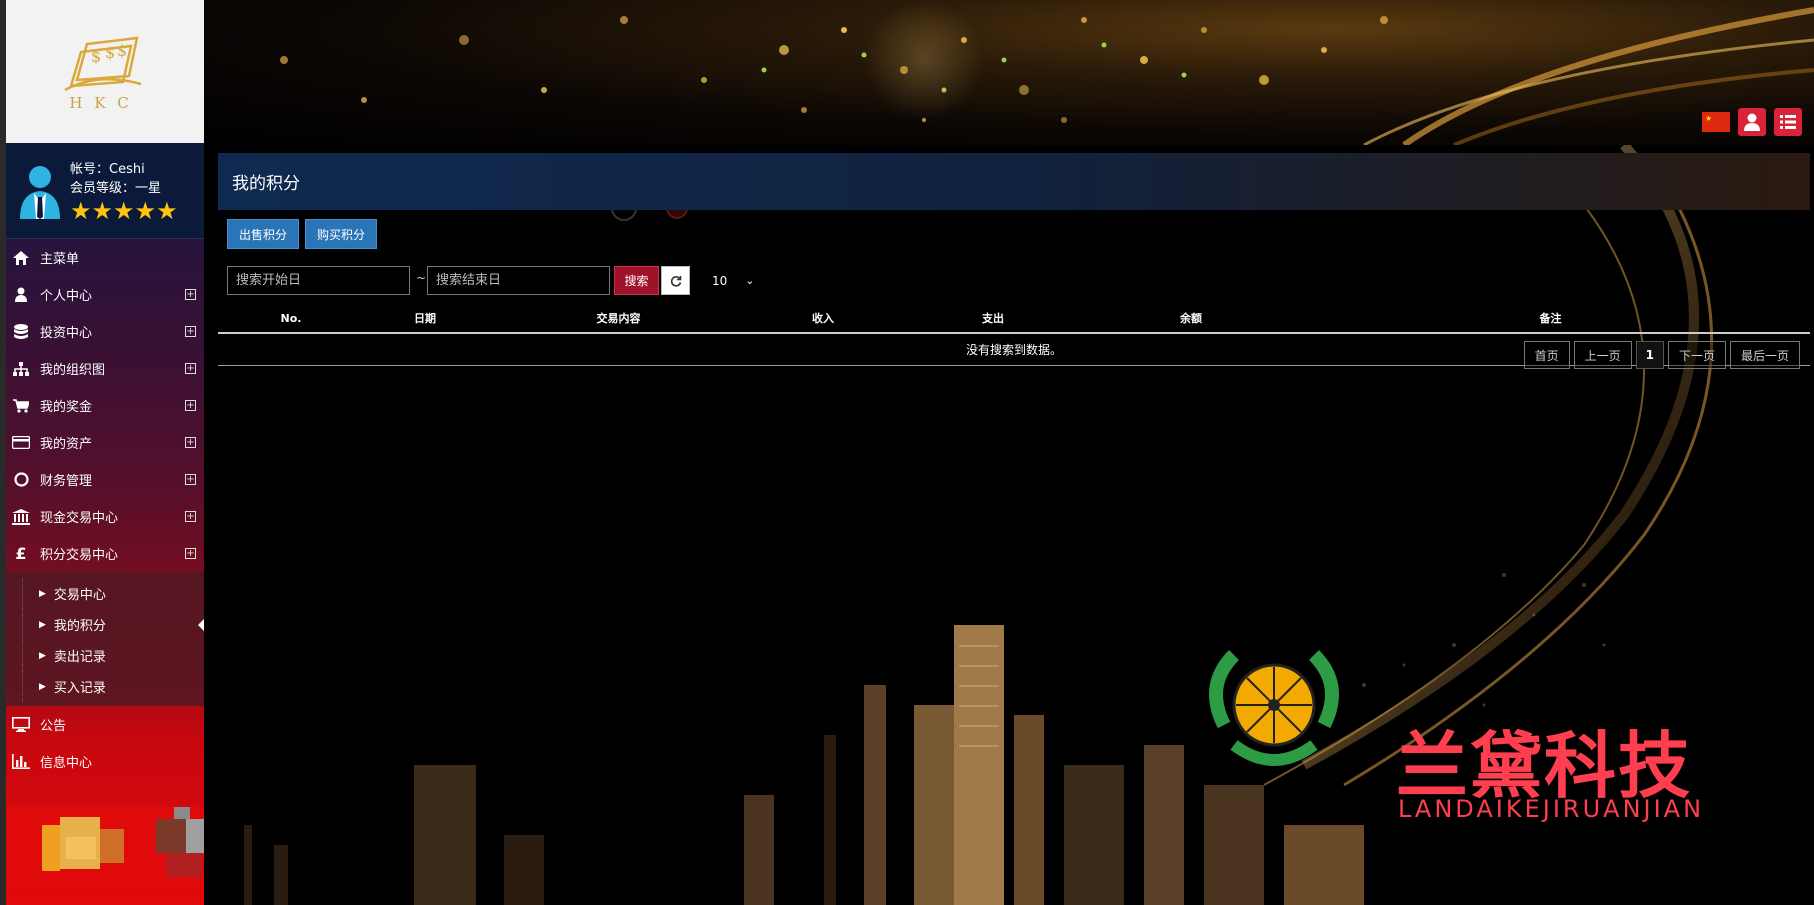 Image resolution: width=1814 pixels, height=905 pixels. Describe the element at coordinates (105, 761) in the screenshot. I see `nav-item-info-center: 信息中心` at that location.